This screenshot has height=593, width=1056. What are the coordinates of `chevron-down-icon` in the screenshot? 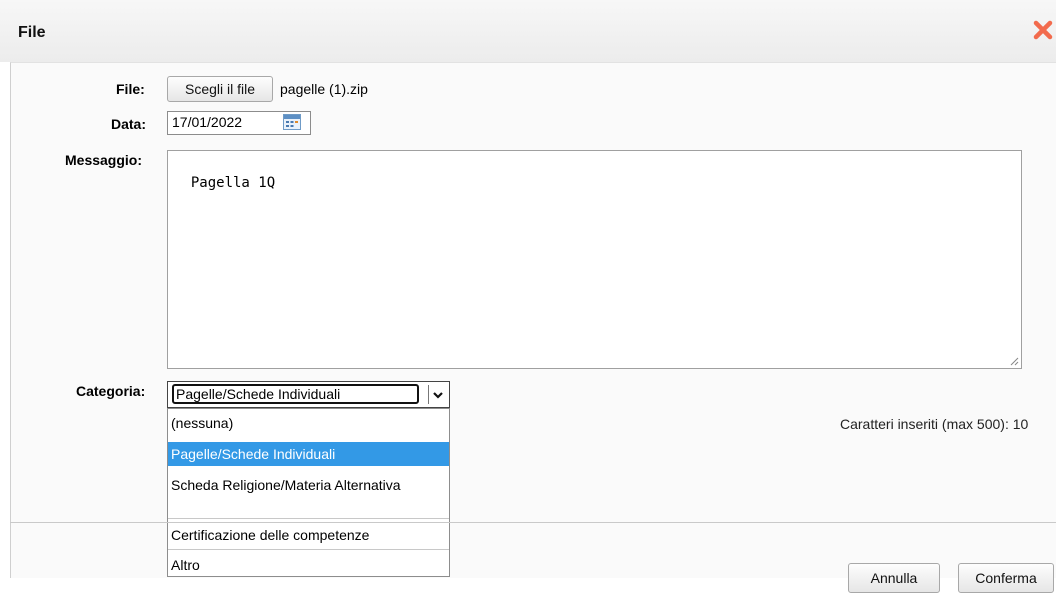 It's located at (438, 395).